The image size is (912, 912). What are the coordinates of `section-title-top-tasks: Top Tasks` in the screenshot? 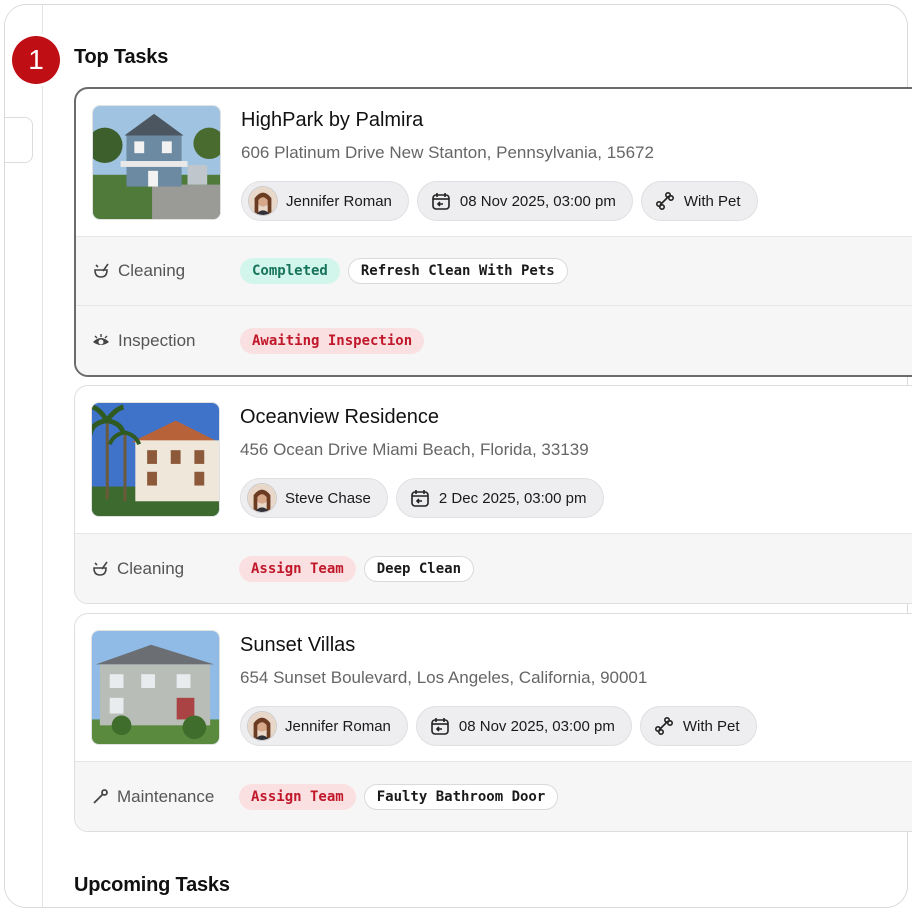 It's located at (121, 57).